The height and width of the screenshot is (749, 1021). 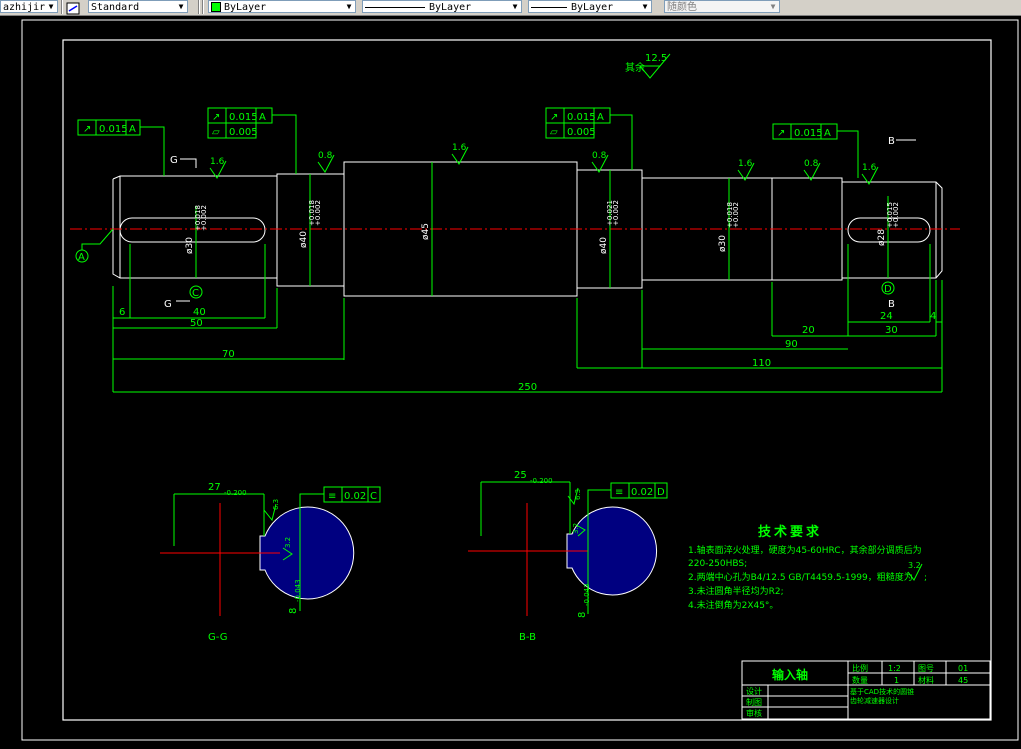 I want to click on svg-text: 6.3, so click(x=276, y=504).